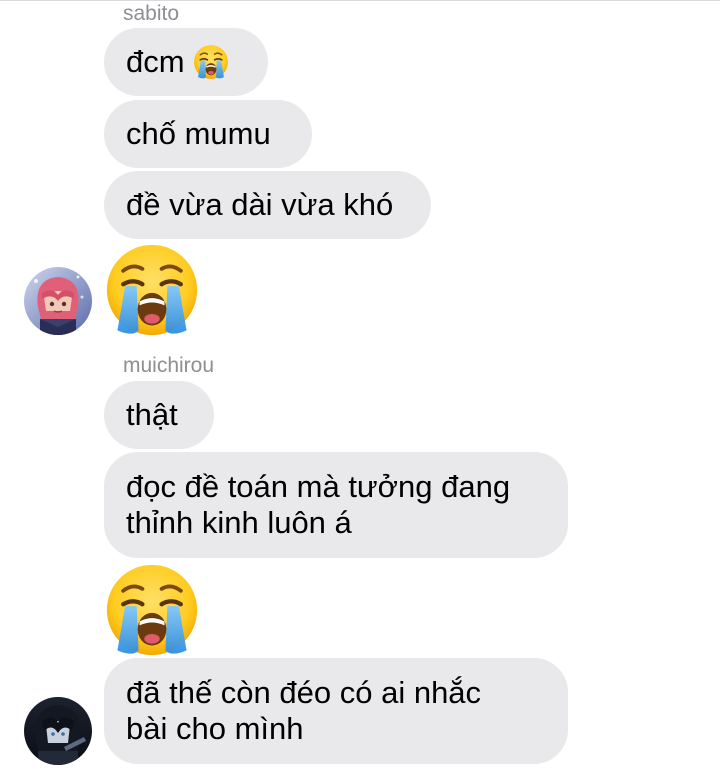 The image size is (720, 775). What do you see at coordinates (360, 0) in the screenshot?
I see `top-divider` at bounding box center [360, 0].